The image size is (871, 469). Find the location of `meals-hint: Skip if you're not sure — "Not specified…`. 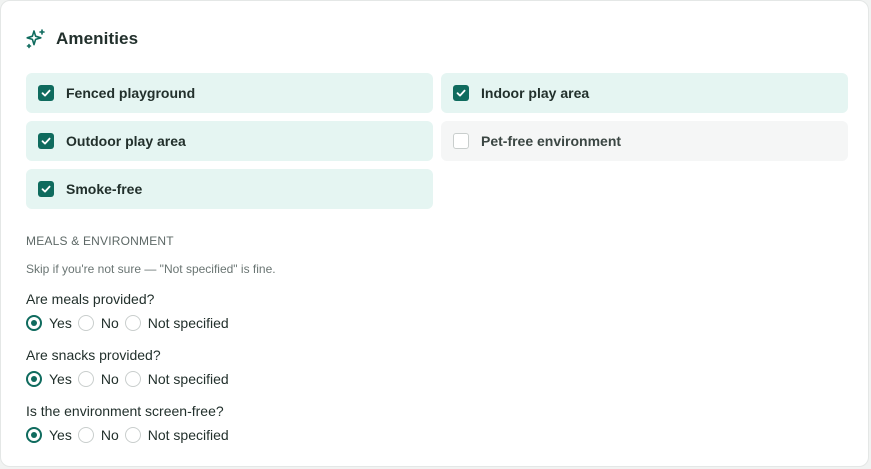

meals-hint: Skip if you're not sure — "Not specified… is located at coordinates (151, 269).